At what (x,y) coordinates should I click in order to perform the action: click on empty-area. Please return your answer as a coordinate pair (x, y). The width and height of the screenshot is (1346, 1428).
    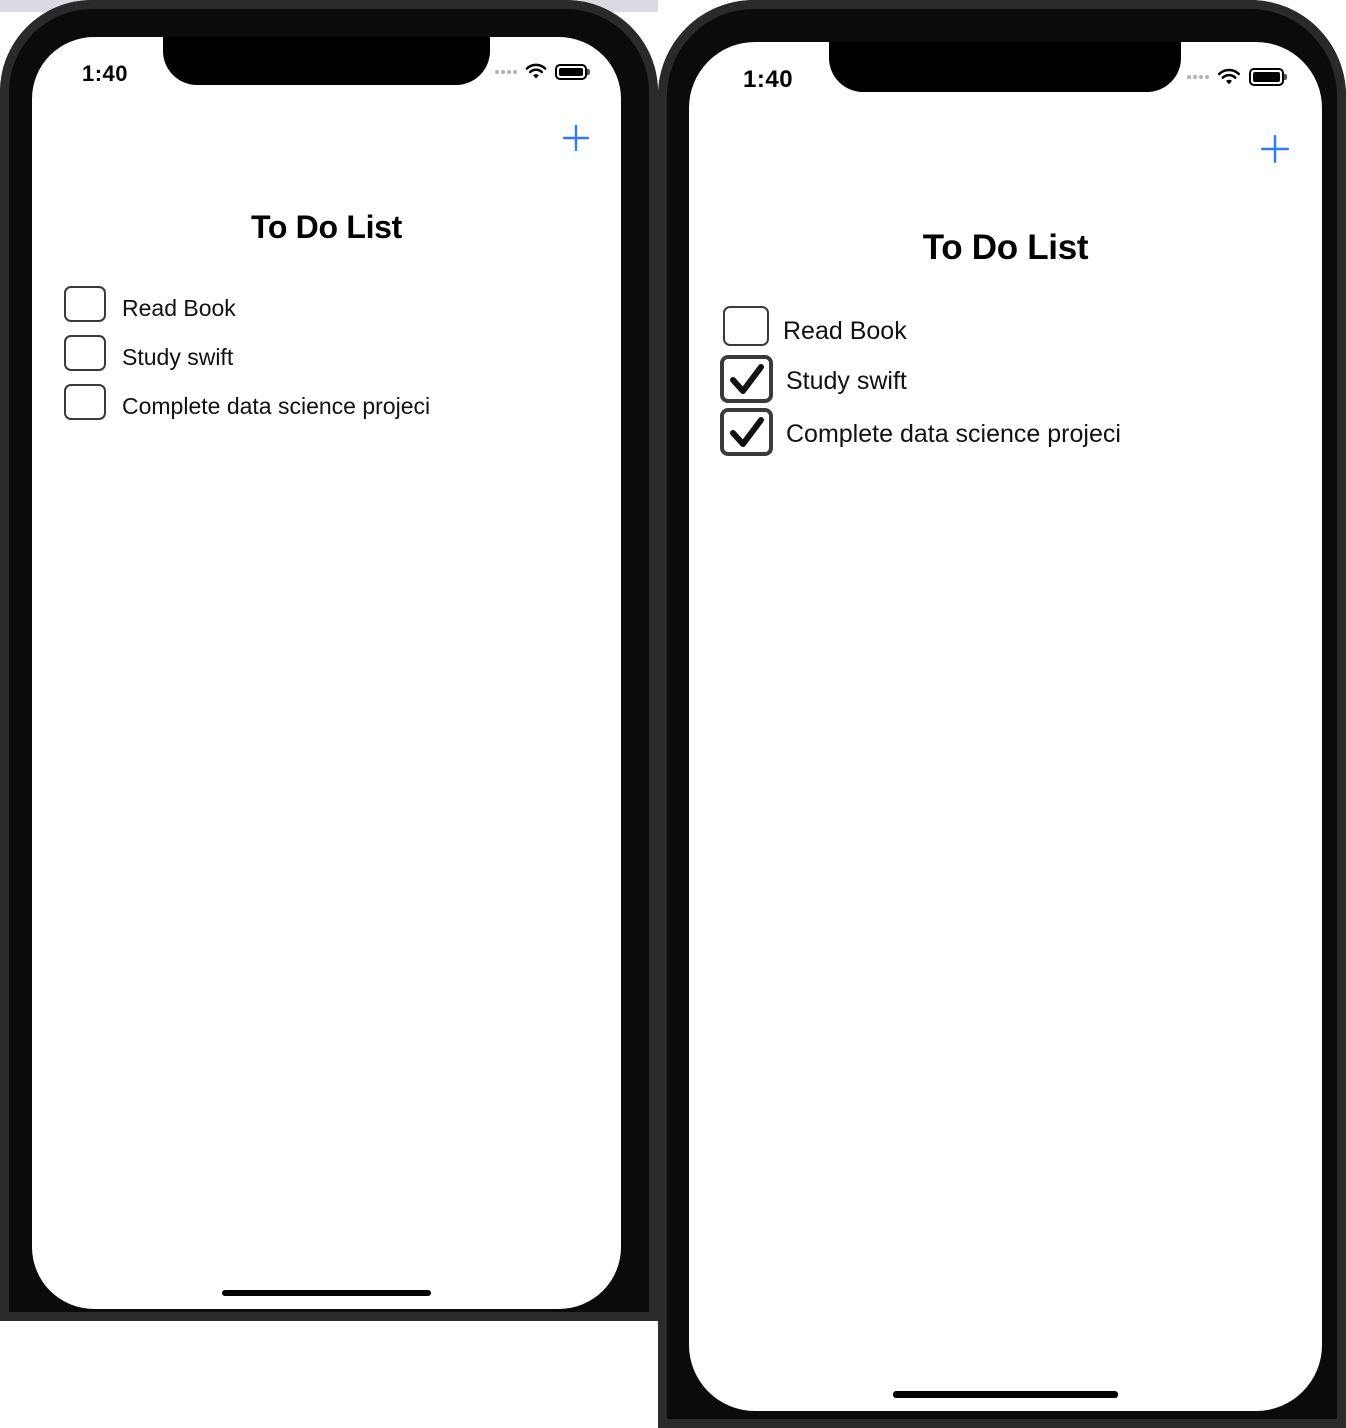
    Looking at the image, I should click on (329, 1374).